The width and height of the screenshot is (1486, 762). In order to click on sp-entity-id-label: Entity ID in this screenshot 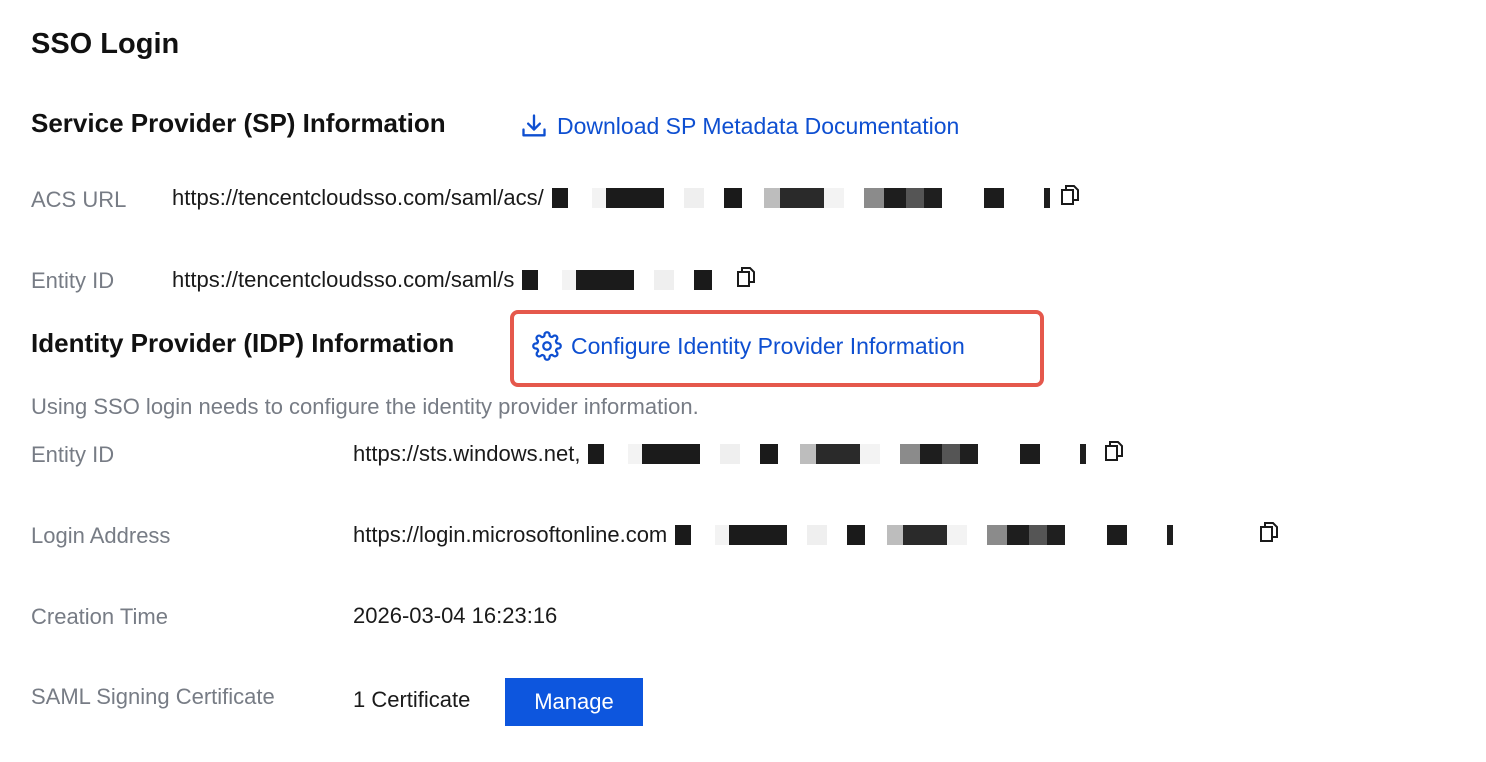, I will do `click(73, 280)`.